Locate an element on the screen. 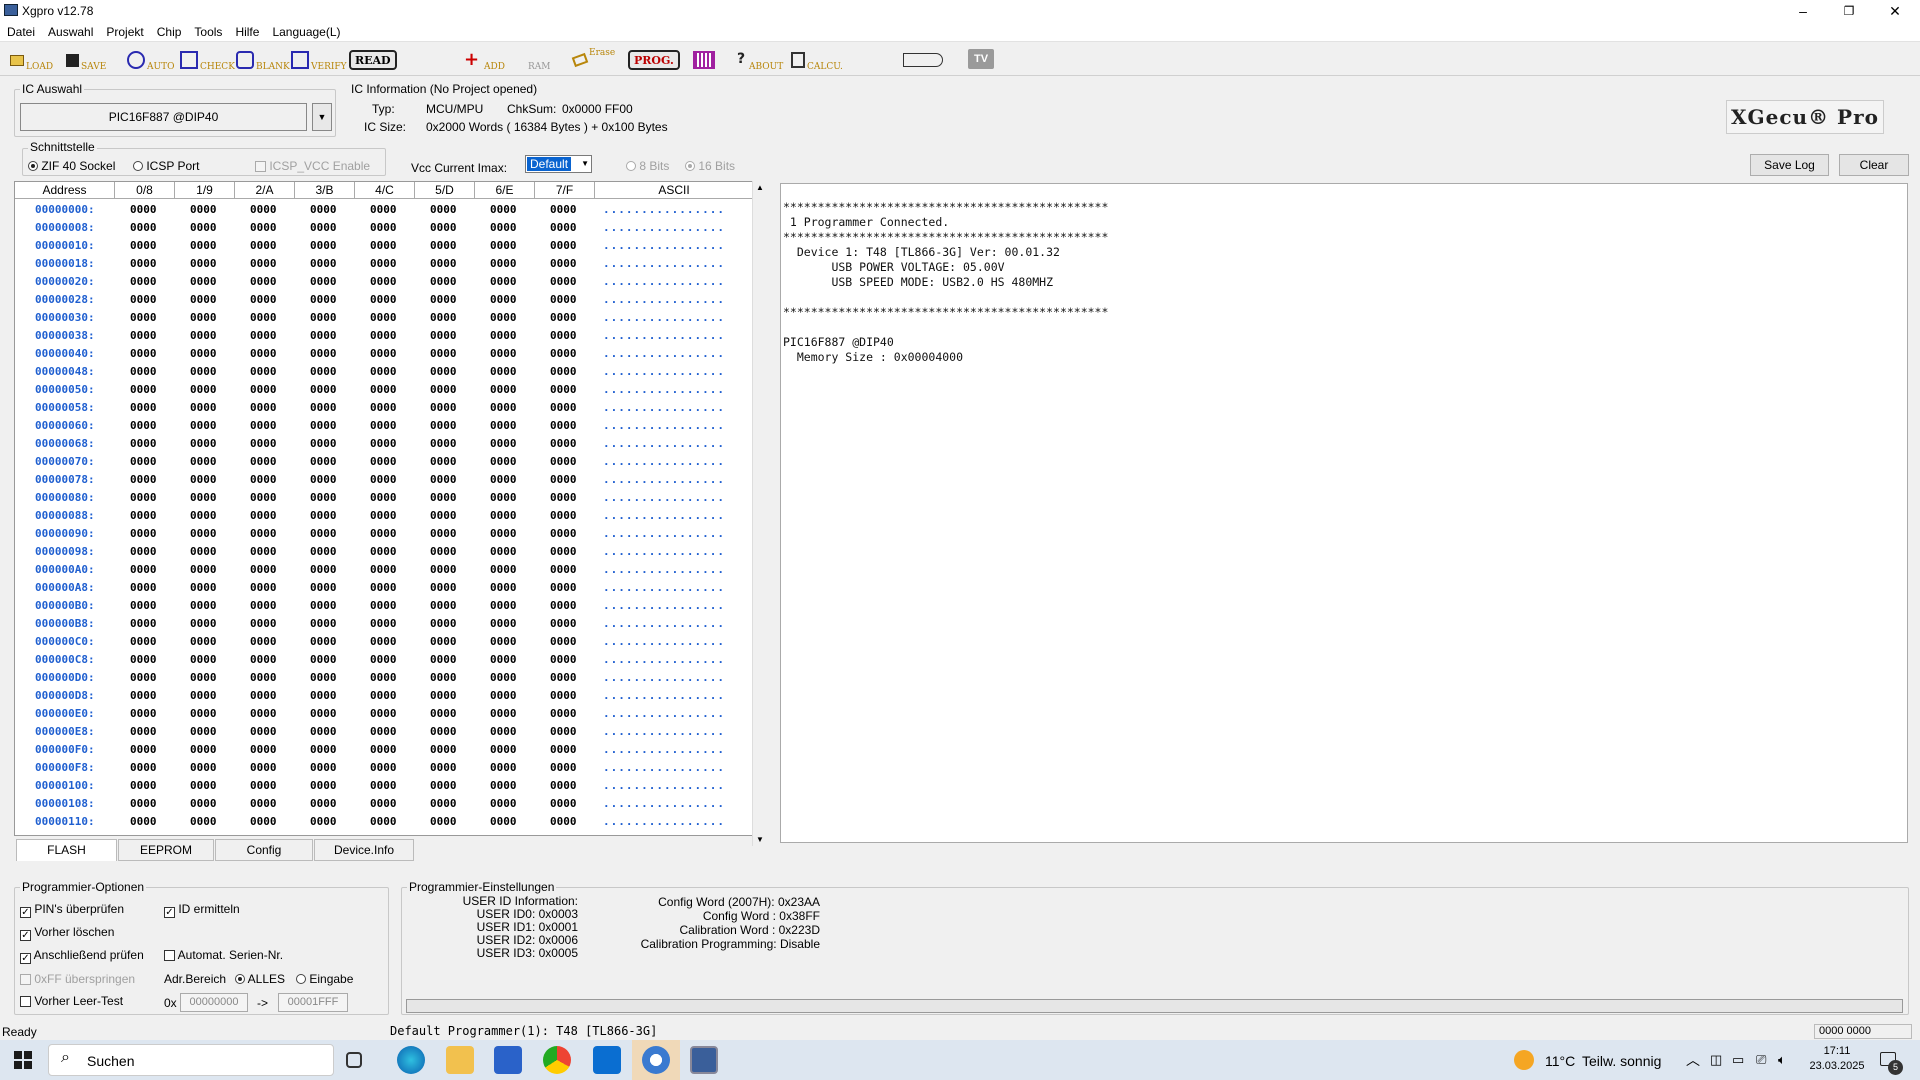 This screenshot has width=1920, height=1080. 8bits-radio: 8 Bits is located at coordinates (647, 166).